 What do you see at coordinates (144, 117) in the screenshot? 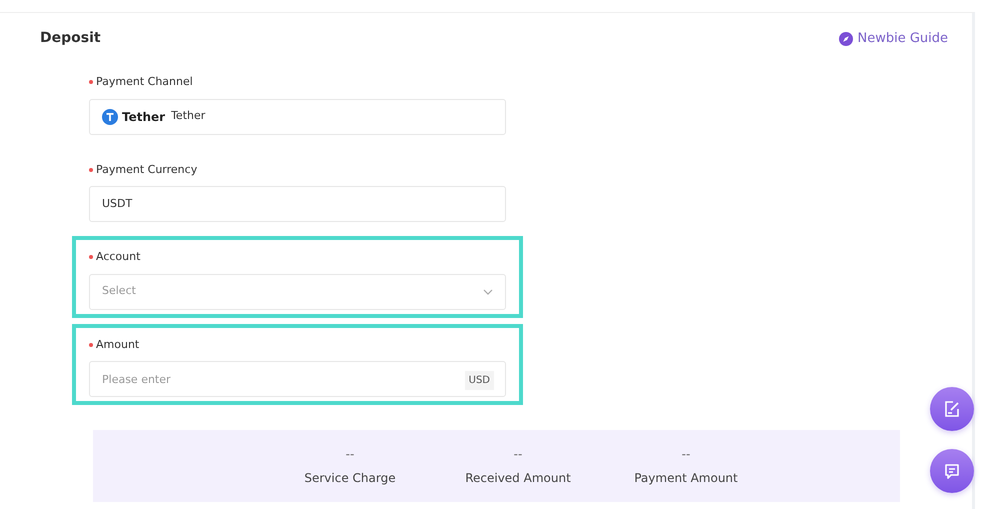
I see `logo-text: Tether` at bounding box center [144, 117].